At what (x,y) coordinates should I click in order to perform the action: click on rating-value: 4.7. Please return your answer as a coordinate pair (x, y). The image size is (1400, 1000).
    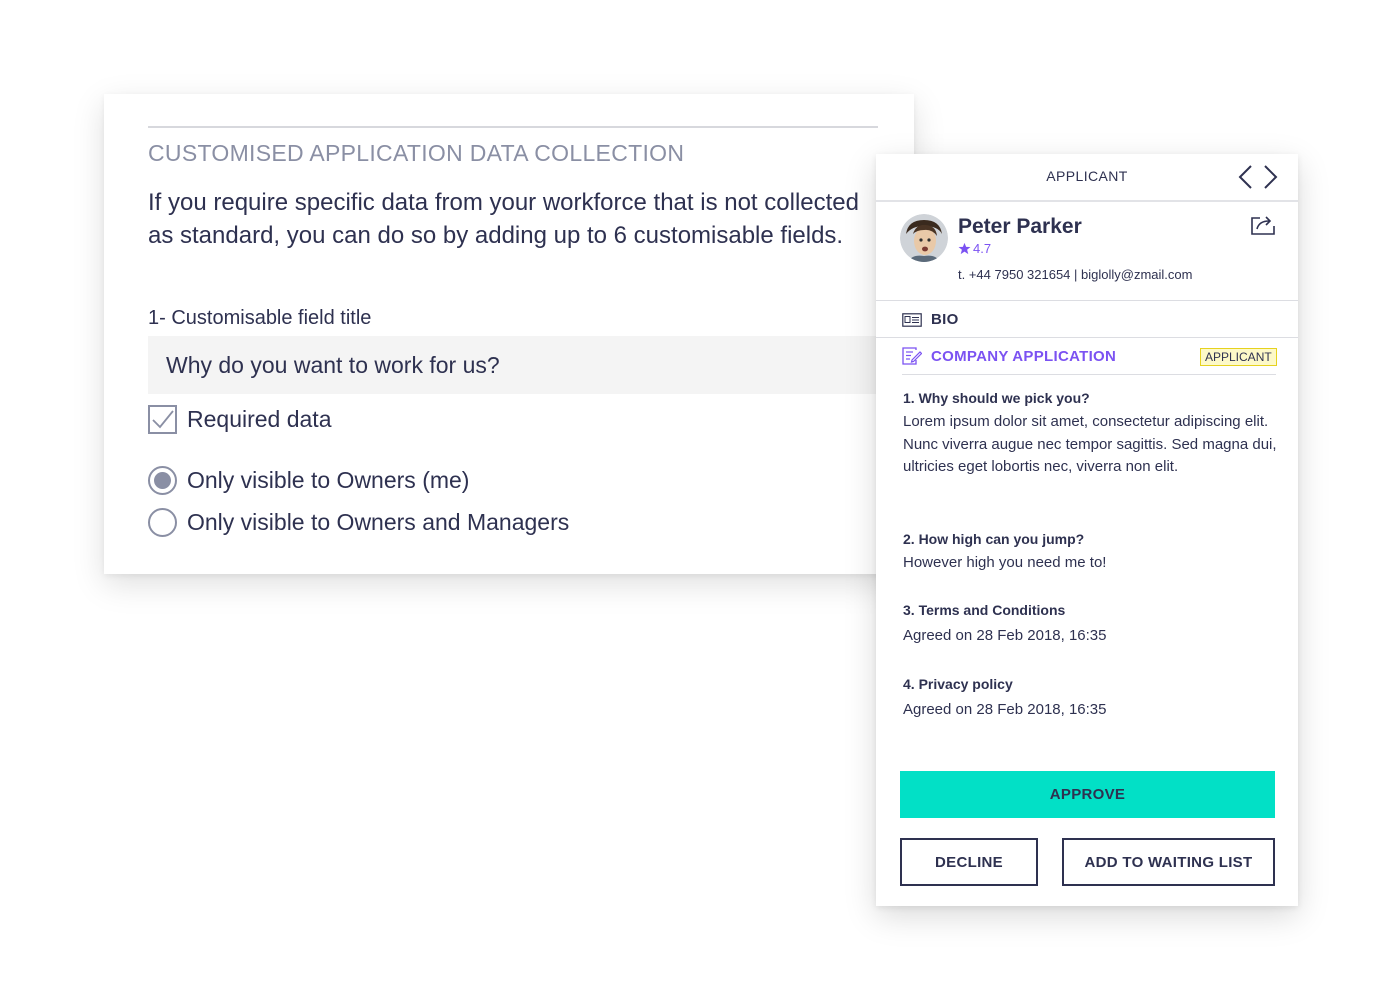
    Looking at the image, I should click on (982, 248).